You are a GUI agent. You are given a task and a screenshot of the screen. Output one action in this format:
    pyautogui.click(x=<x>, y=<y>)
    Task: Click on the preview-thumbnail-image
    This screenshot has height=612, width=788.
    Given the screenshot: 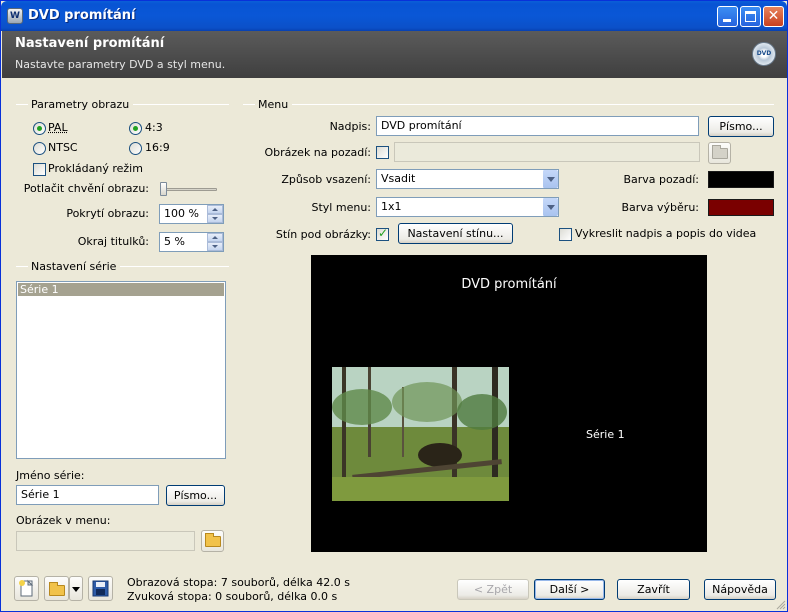 What is the action you would take?
    pyautogui.click(x=420, y=434)
    